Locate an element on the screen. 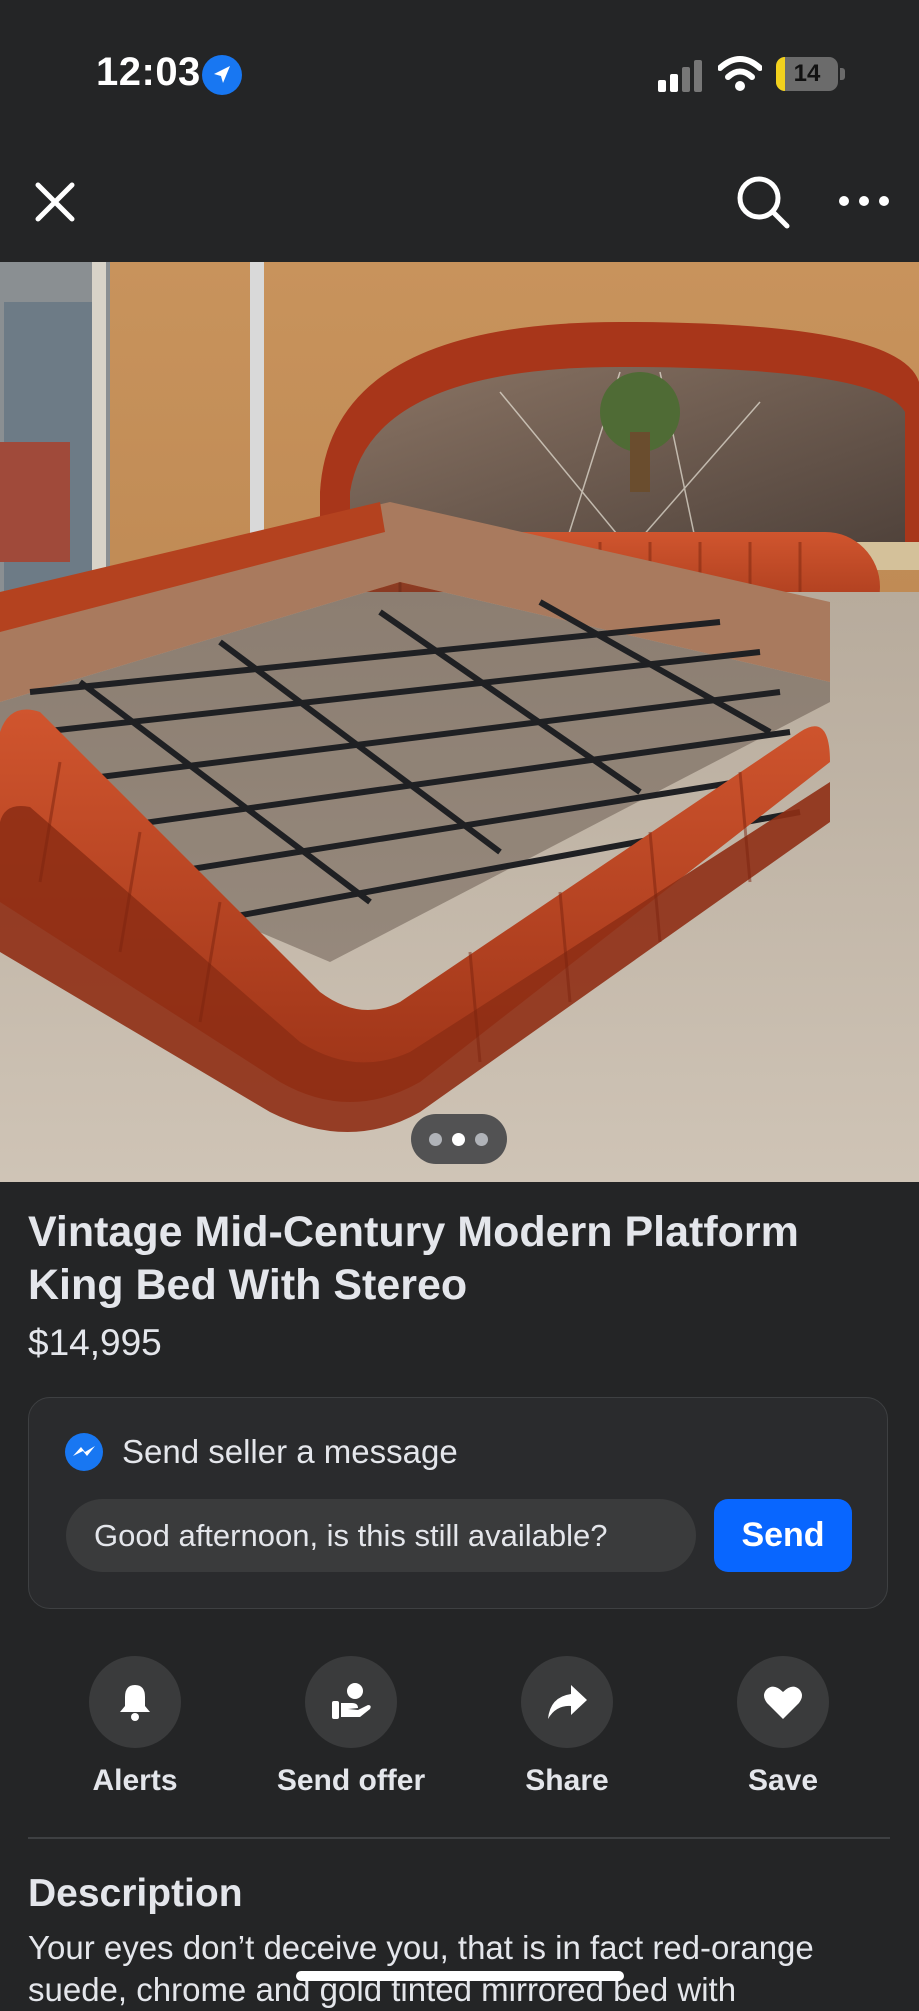  share-label: Share is located at coordinates (567, 1780).